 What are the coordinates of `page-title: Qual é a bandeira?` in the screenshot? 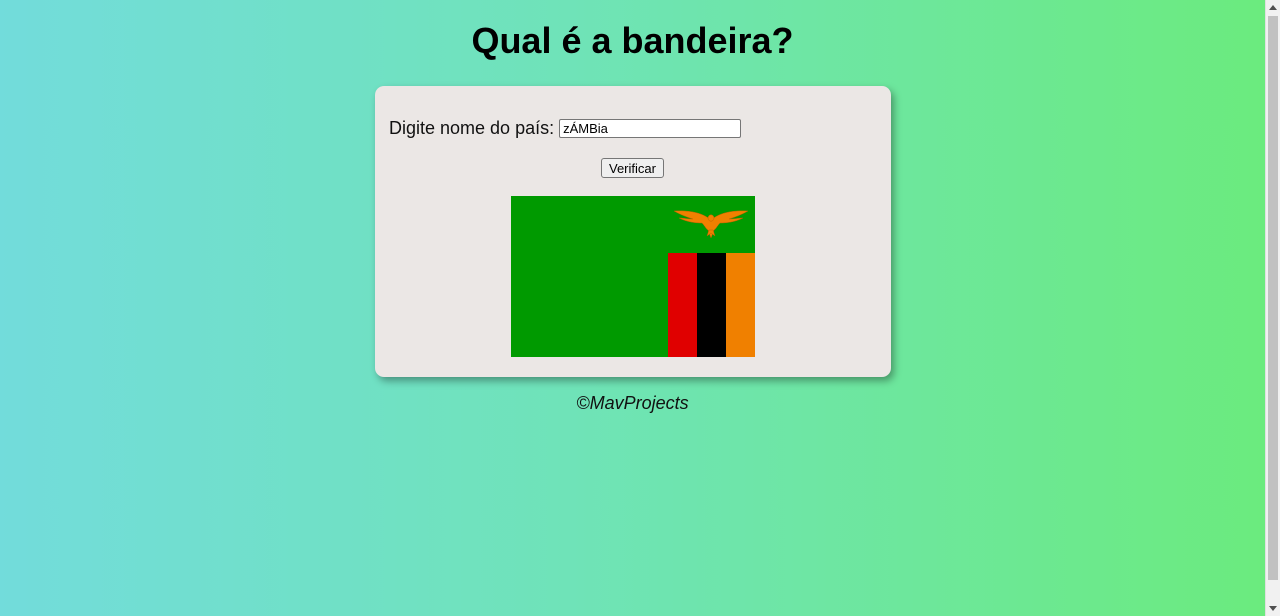 It's located at (632, 40).